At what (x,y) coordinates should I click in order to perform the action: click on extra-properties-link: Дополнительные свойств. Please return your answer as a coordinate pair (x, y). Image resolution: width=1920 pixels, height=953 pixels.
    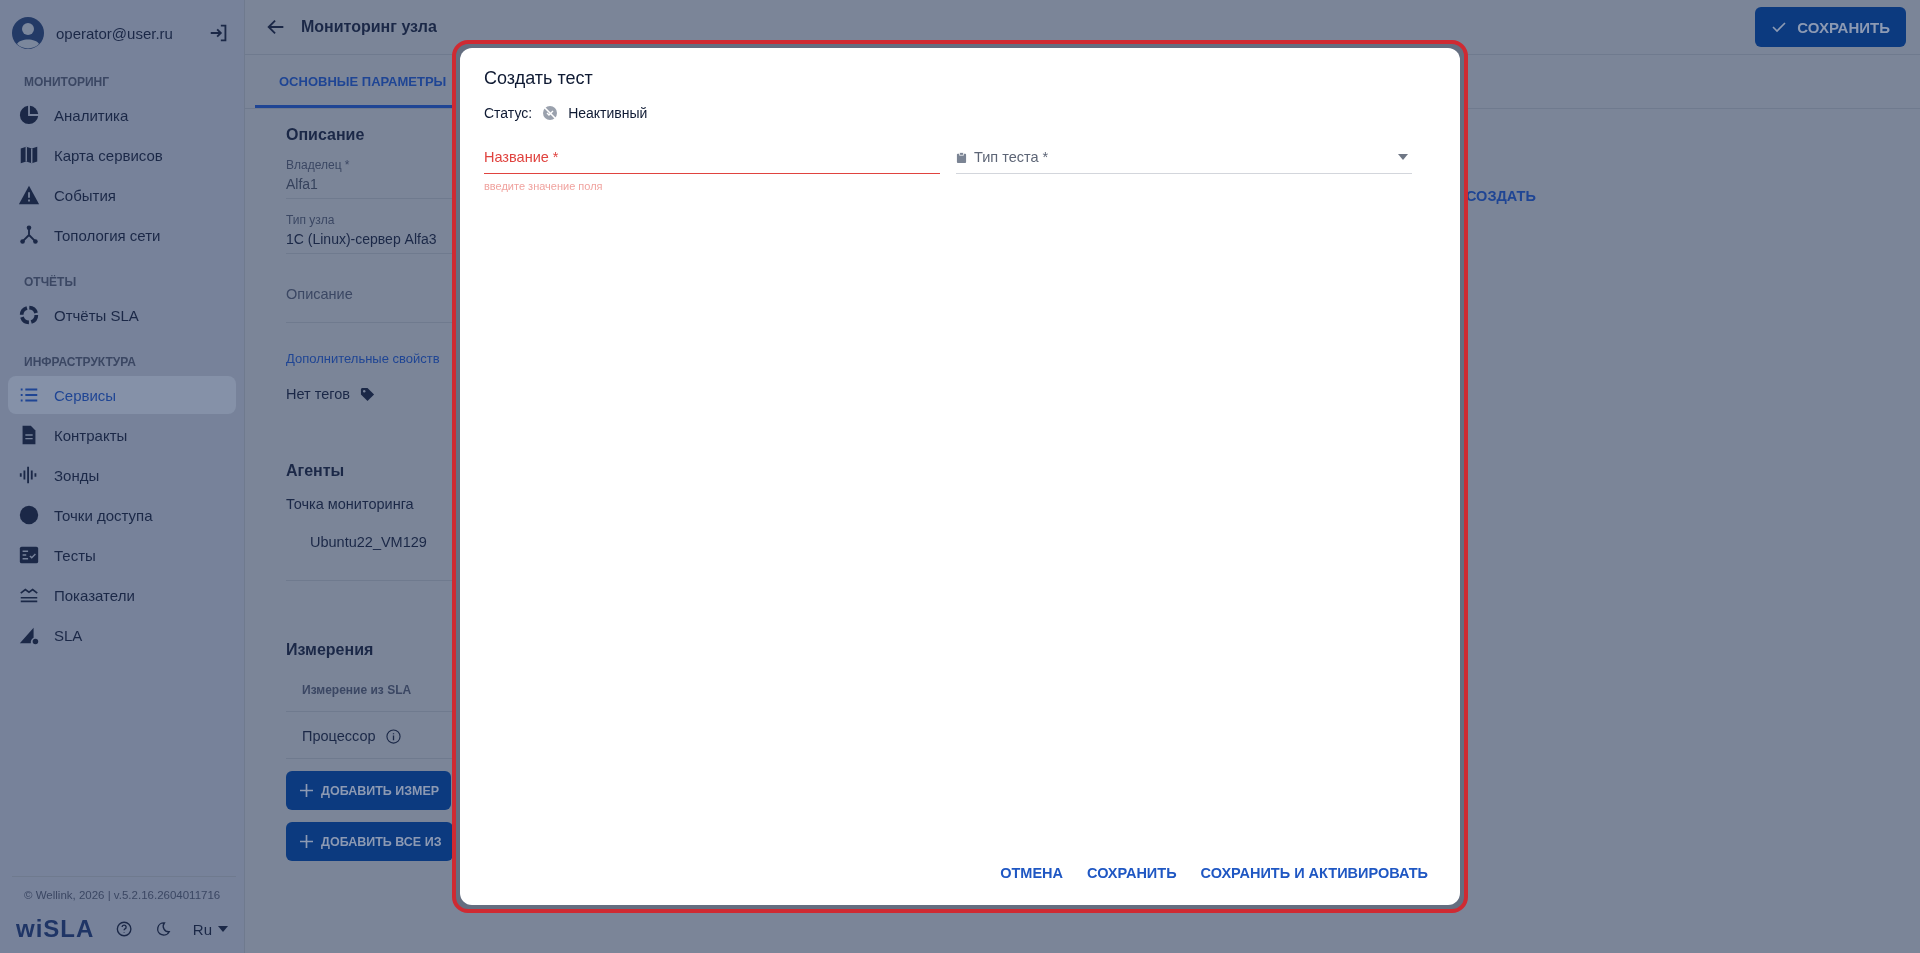
    Looking at the image, I should click on (363, 358).